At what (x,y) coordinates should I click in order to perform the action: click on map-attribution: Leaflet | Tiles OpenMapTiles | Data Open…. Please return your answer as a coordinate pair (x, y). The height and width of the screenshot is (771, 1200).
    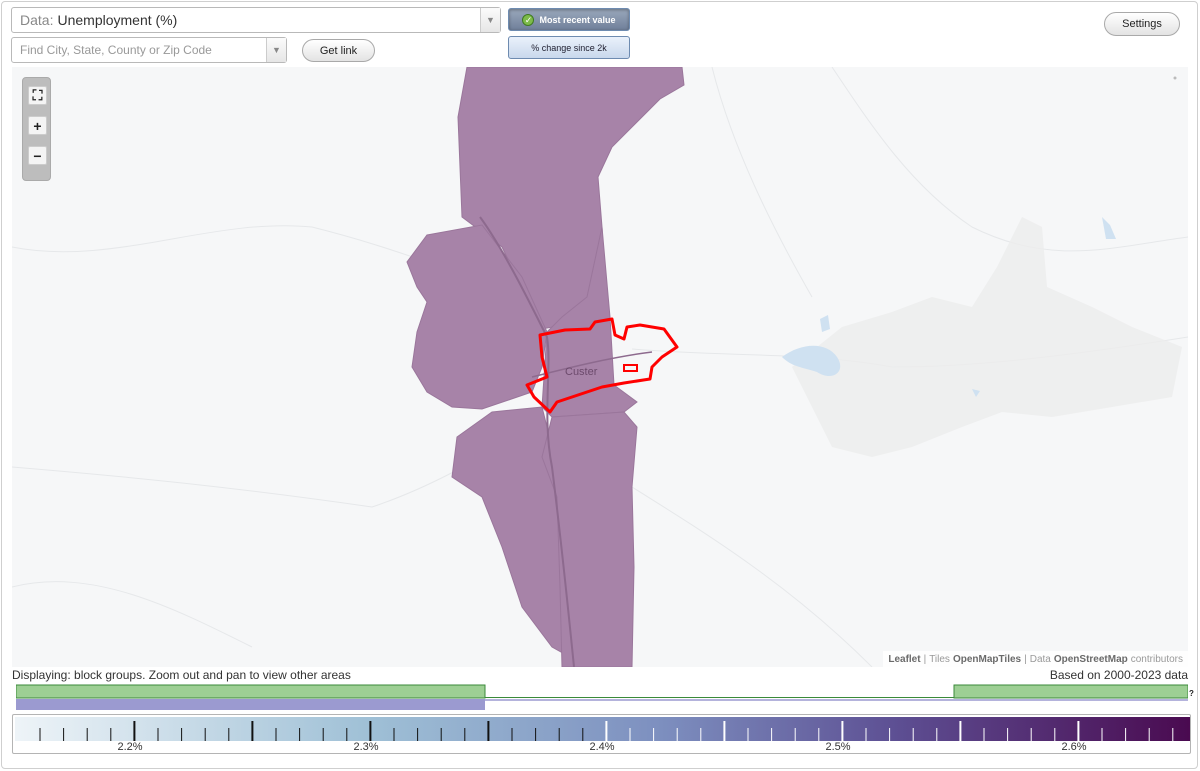
    Looking at the image, I should click on (1035, 659).